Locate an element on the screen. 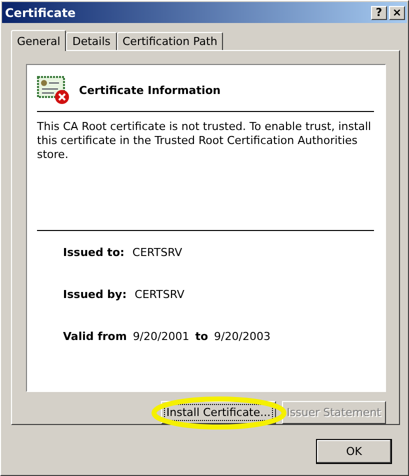 This screenshot has height=476, width=409. close-button: × is located at coordinates (397, 13).